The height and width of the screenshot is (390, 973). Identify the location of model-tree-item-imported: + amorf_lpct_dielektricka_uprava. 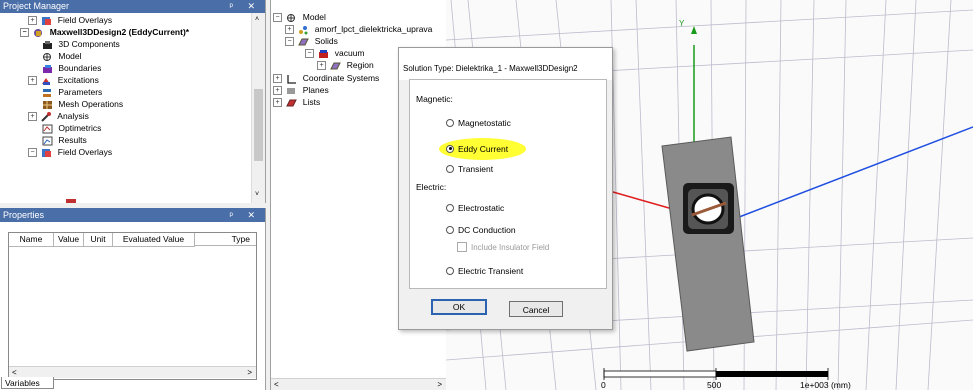
(358, 29).